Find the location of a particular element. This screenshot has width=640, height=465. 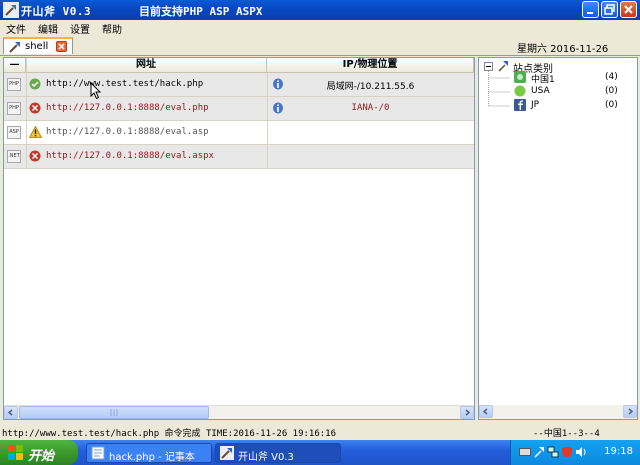

restore-icon is located at coordinates (609, 9).